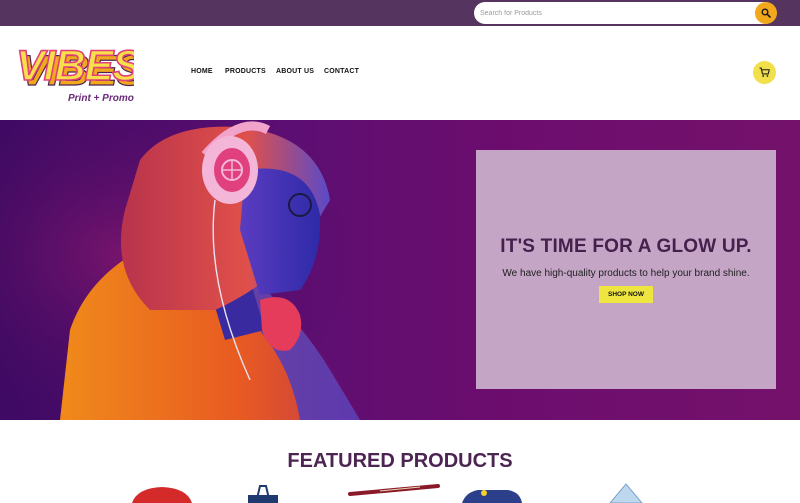  Describe the element at coordinates (626, 493) in the screenshot. I see `product-thumb-bottle` at that location.